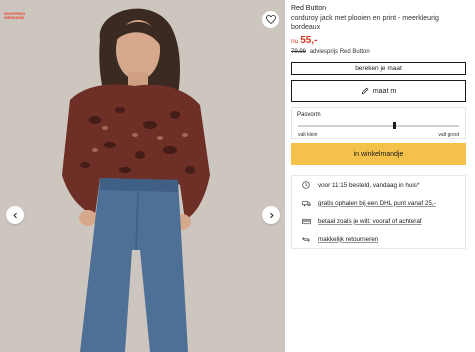 The image size is (475, 352). I want to click on usp-text: voor 11:15 besteld, vandaag in huis*, so click(369, 185).